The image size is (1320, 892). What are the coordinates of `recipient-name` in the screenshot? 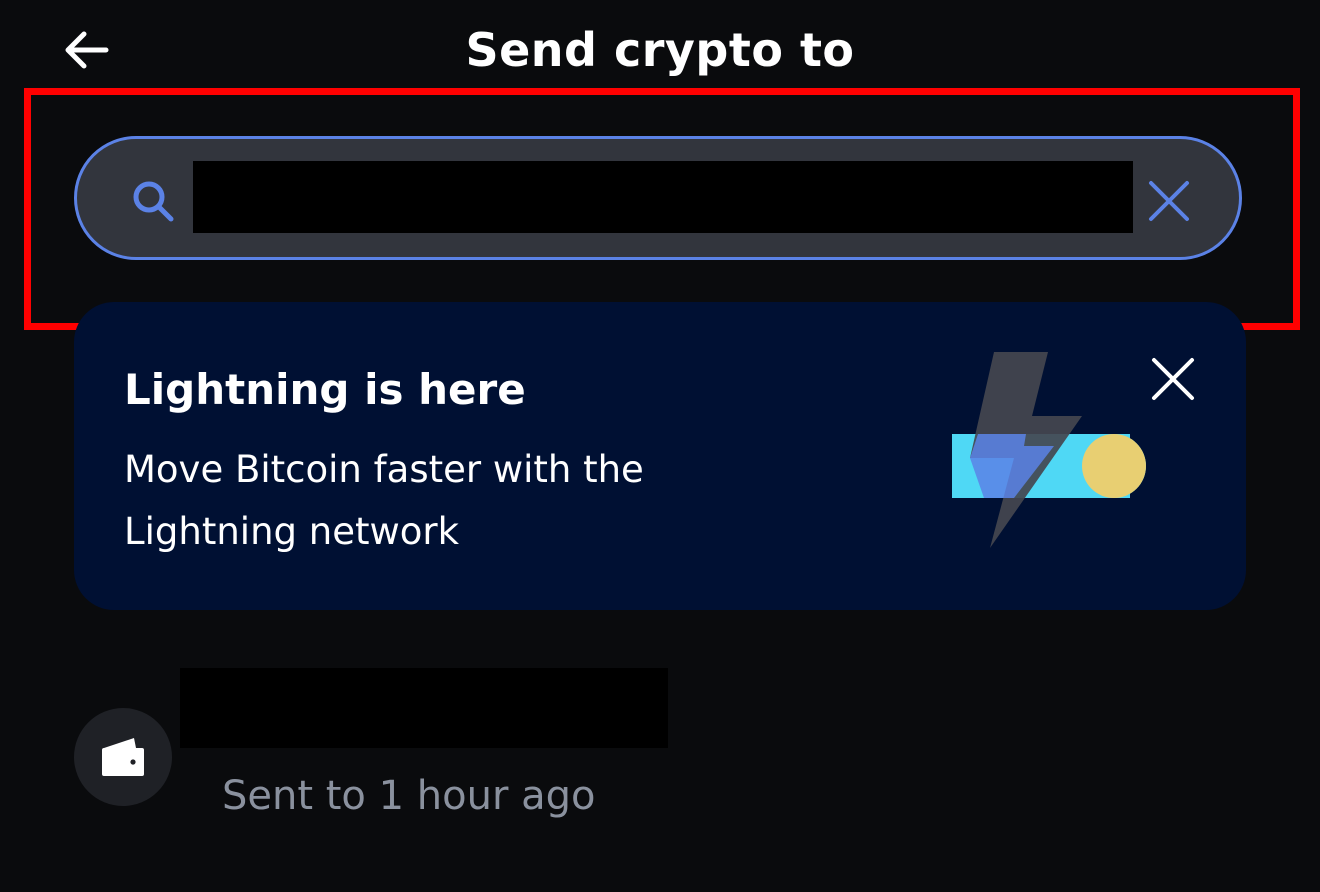 It's located at (424, 708).